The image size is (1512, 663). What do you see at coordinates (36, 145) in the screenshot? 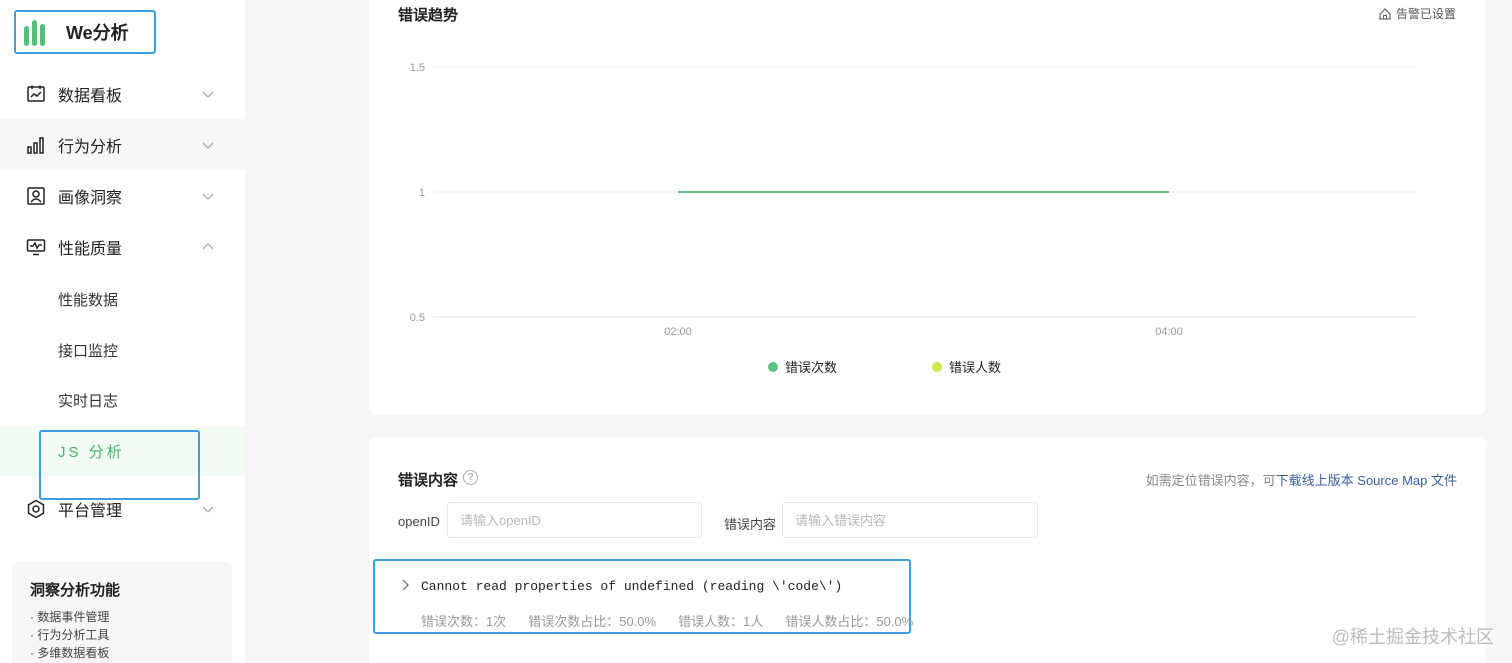
I see `bar-chart-icon` at bounding box center [36, 145].